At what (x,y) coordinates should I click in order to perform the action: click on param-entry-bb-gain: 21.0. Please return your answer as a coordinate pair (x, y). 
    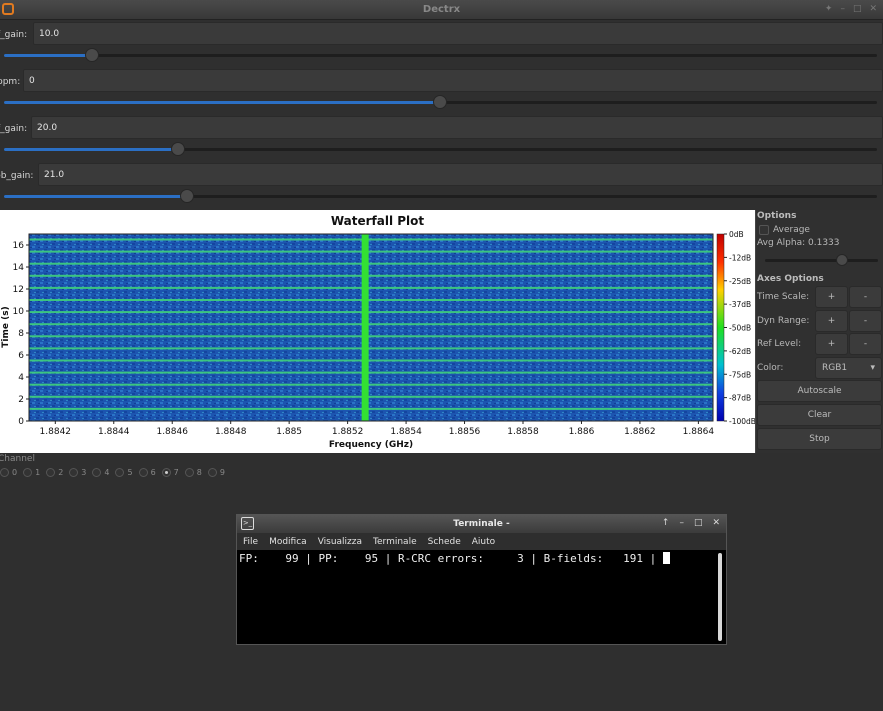
    Looking at the image, I should click on (460, 174).